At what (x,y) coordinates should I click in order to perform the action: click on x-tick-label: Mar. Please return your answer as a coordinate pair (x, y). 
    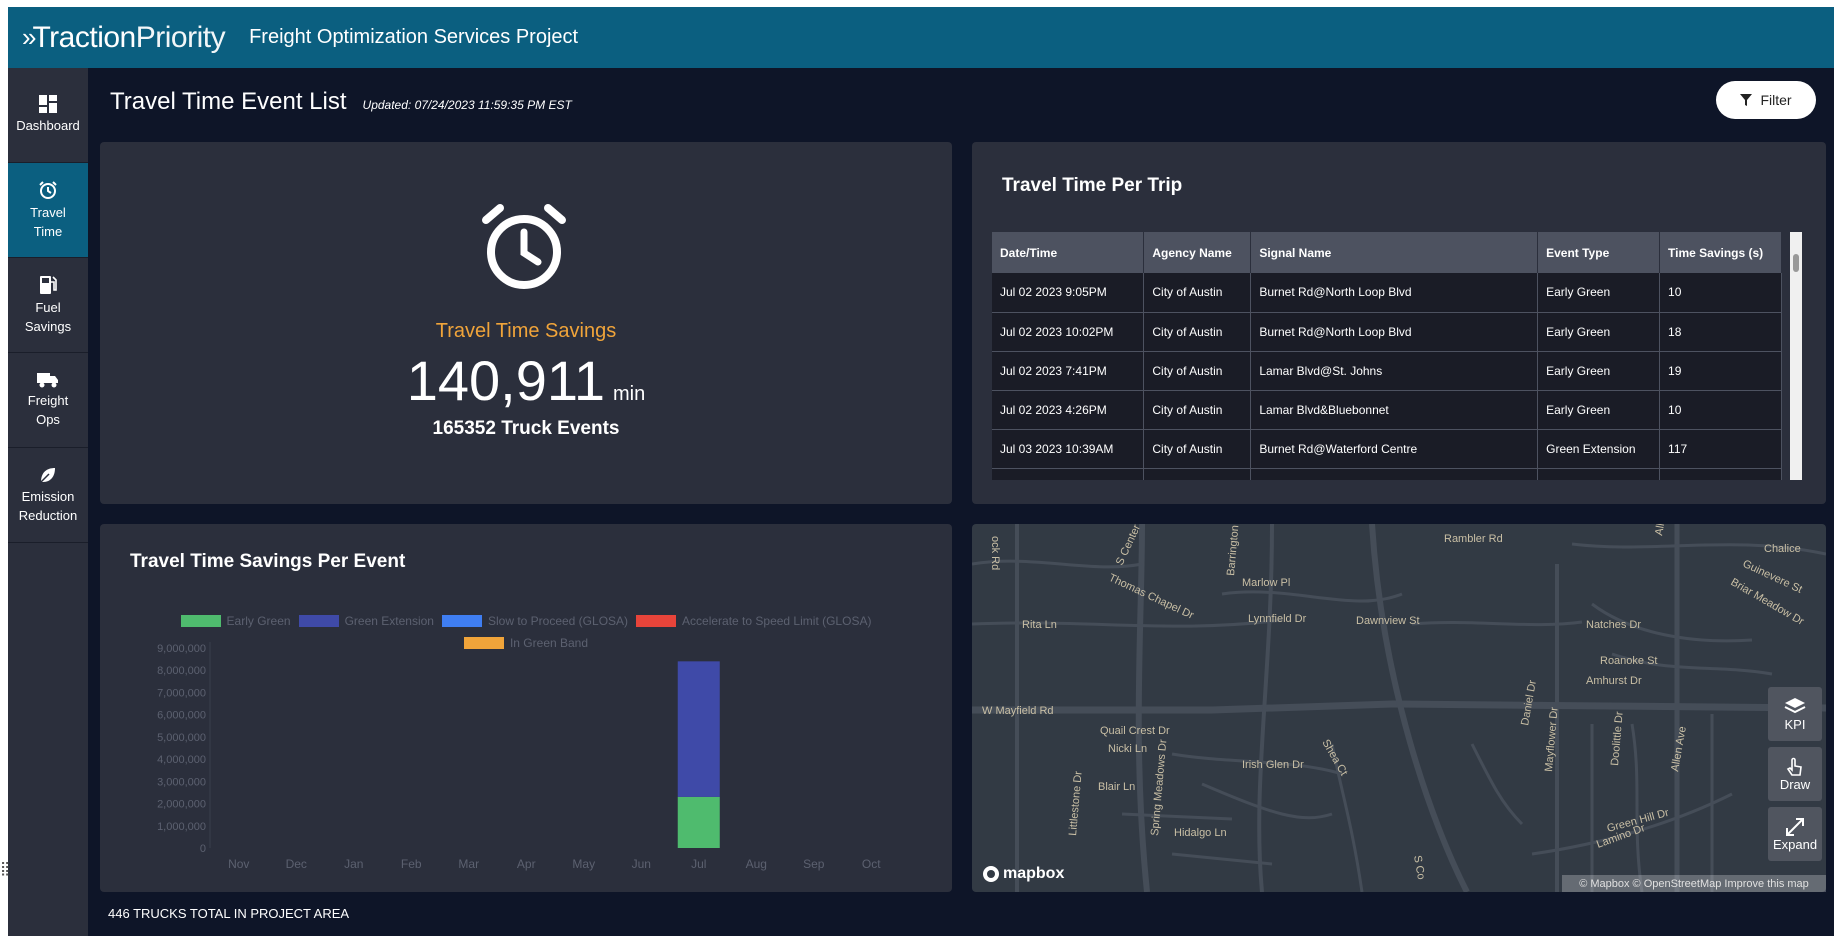
    Looking at the image, I should click on (468, 864).